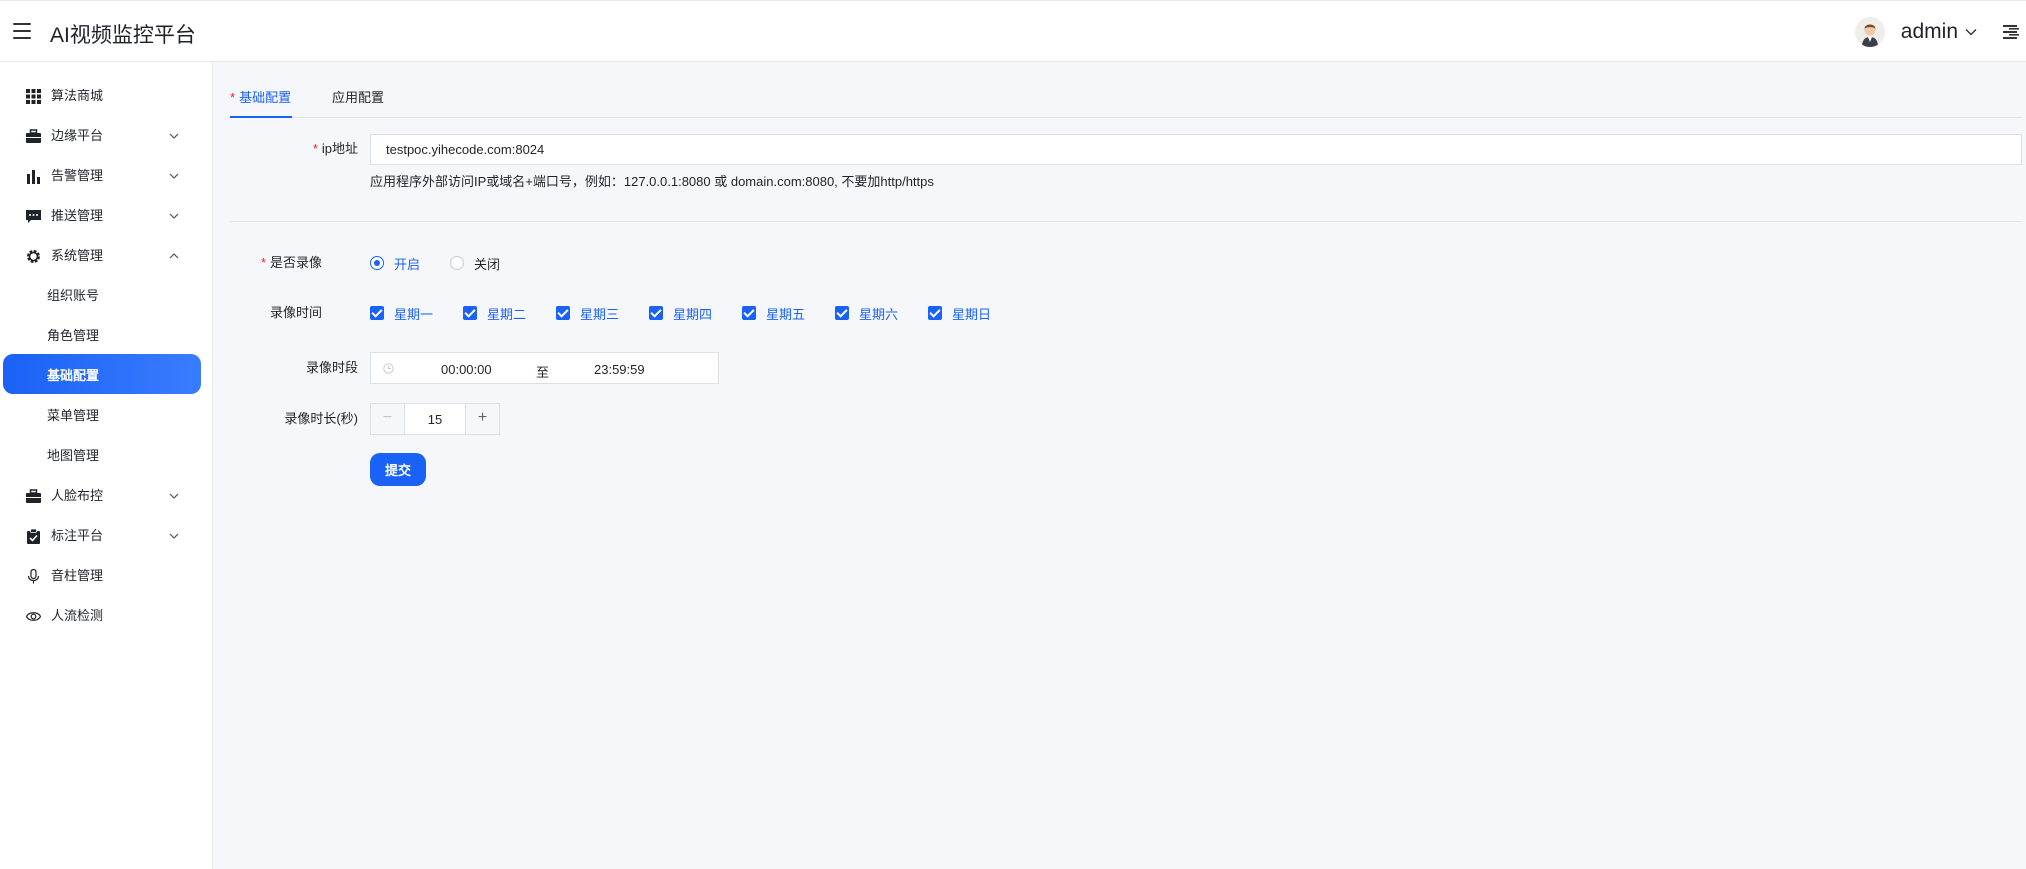 The width and height of the screenshot is (2026, 869). I want to click on sidebar-item-label: 人脸布控, so click(77, 495).